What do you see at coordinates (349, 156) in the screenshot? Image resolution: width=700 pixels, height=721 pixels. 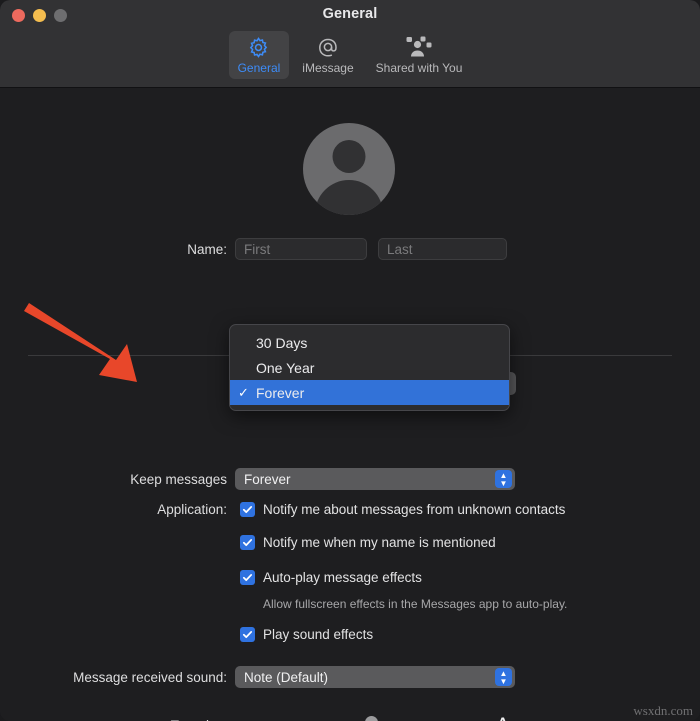 I see `avatar-head` at bounding box center [349, 156].